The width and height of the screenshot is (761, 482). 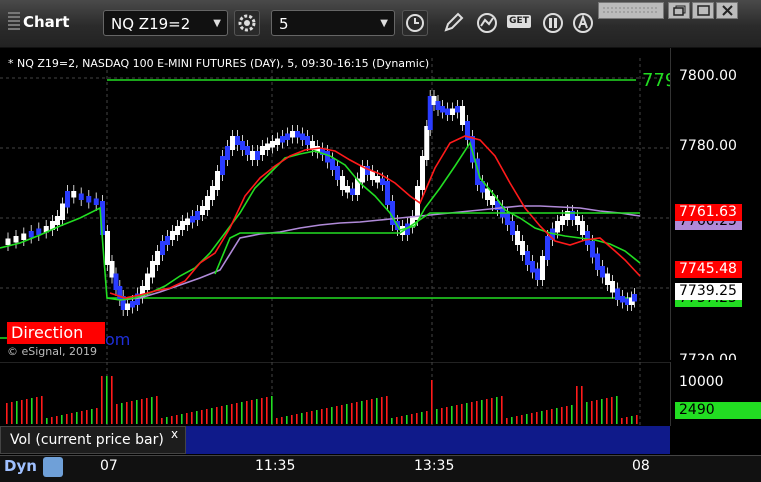 I want to click on link-icon, so click(x=53, y=467).